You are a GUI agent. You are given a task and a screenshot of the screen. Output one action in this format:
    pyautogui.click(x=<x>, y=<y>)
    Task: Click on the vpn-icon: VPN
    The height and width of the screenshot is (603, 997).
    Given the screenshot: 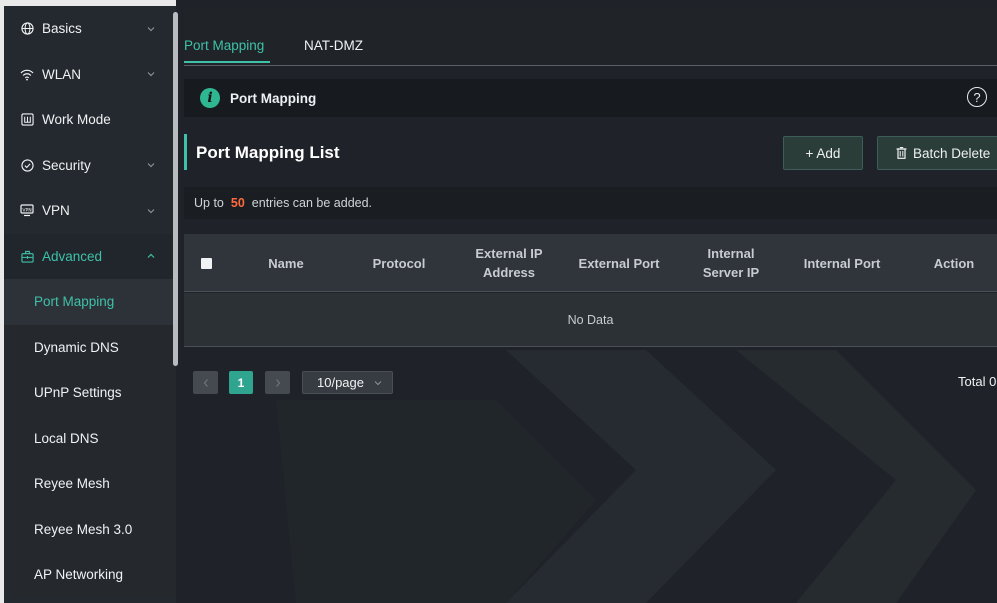 What is the action you would take?
    pyautogui.click(x=27, y=211)
    